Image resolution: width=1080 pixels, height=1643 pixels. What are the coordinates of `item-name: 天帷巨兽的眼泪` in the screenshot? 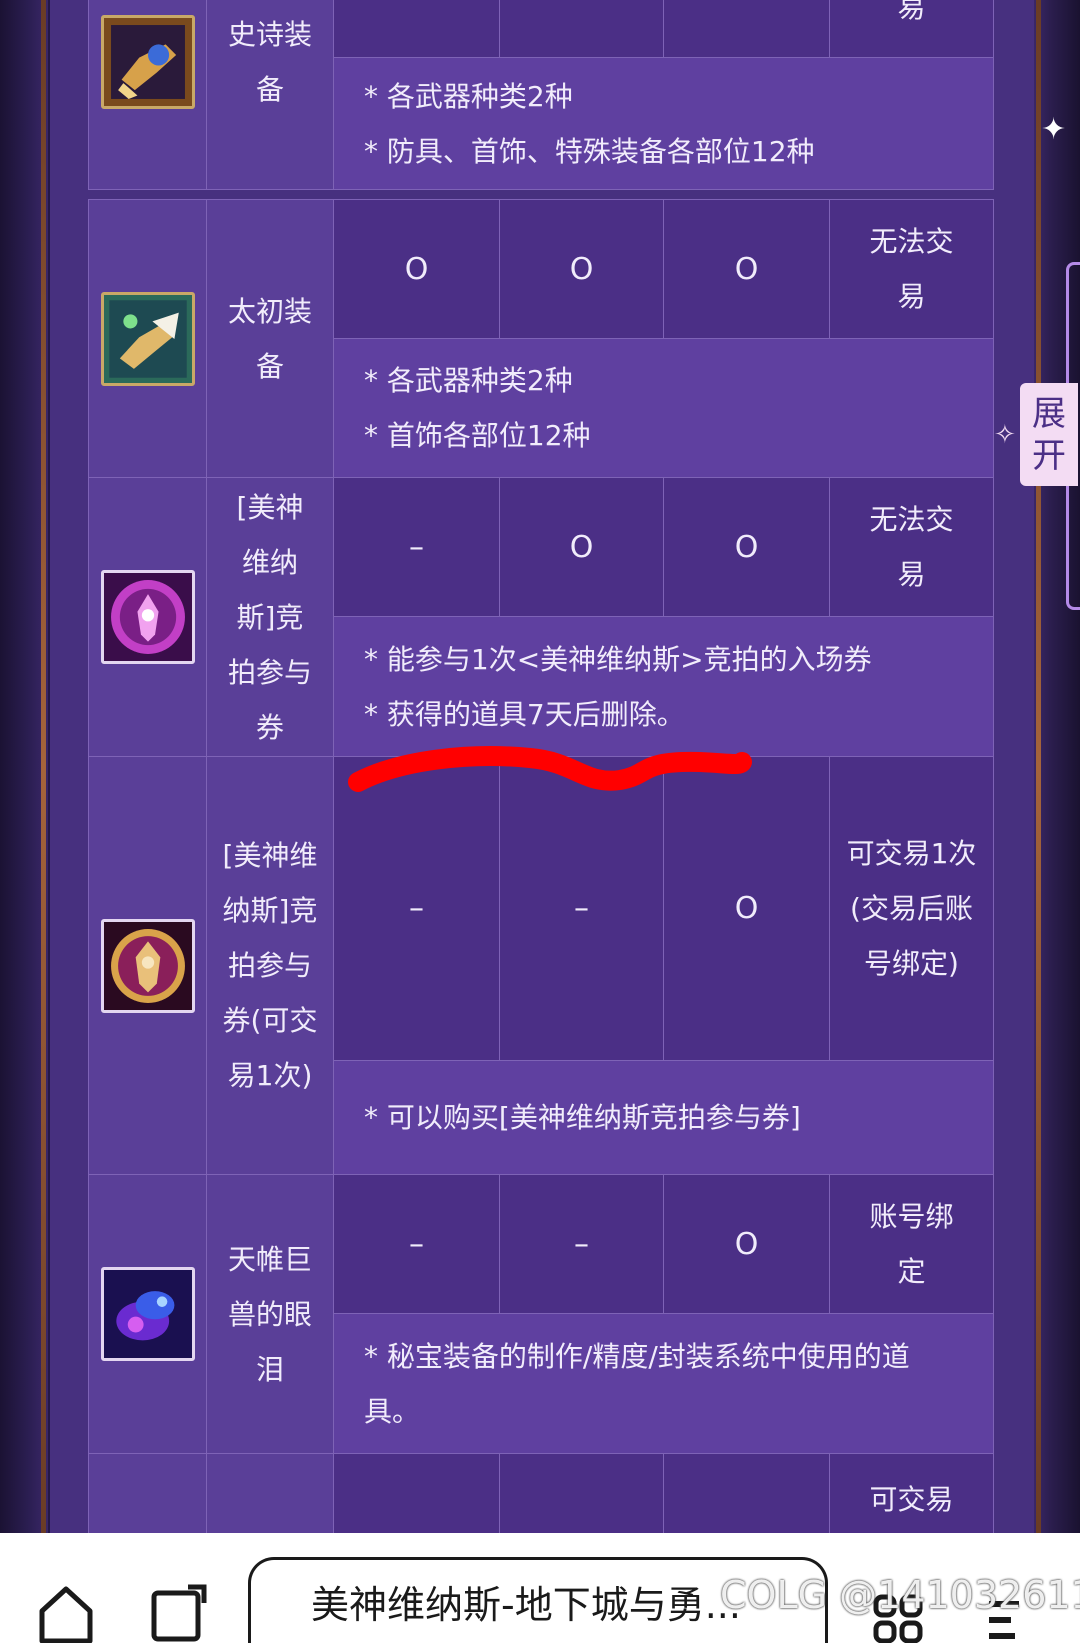 It's located at (269, 1314).